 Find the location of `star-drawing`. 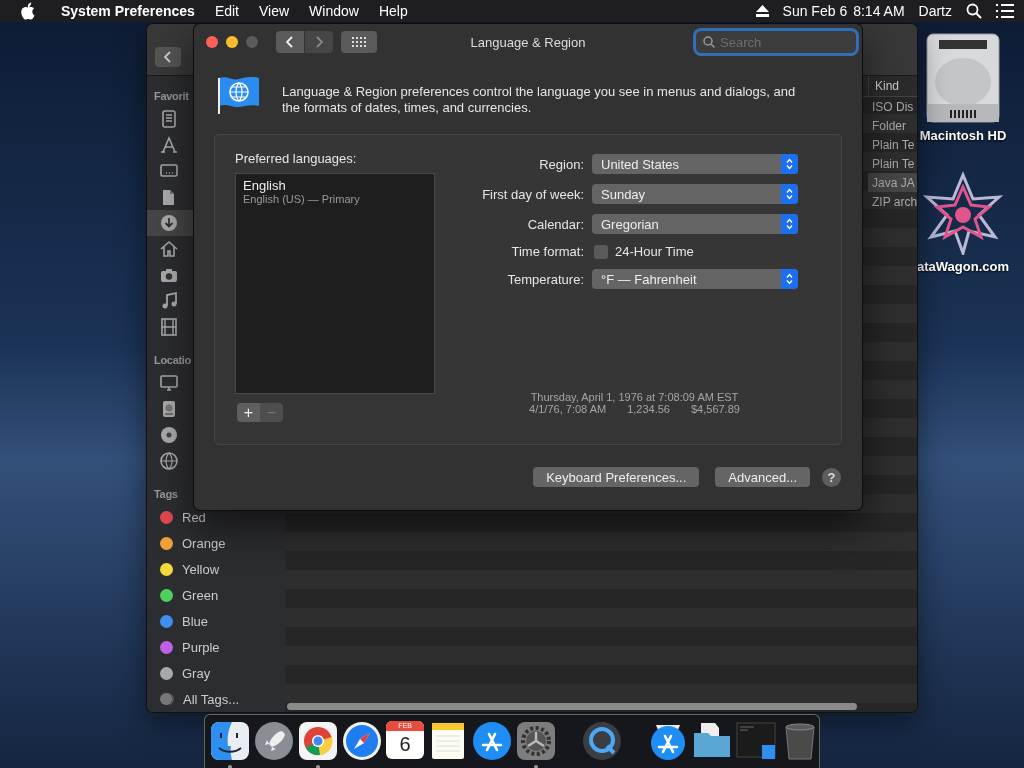

star-drawing is located at coordinates (963, 213).